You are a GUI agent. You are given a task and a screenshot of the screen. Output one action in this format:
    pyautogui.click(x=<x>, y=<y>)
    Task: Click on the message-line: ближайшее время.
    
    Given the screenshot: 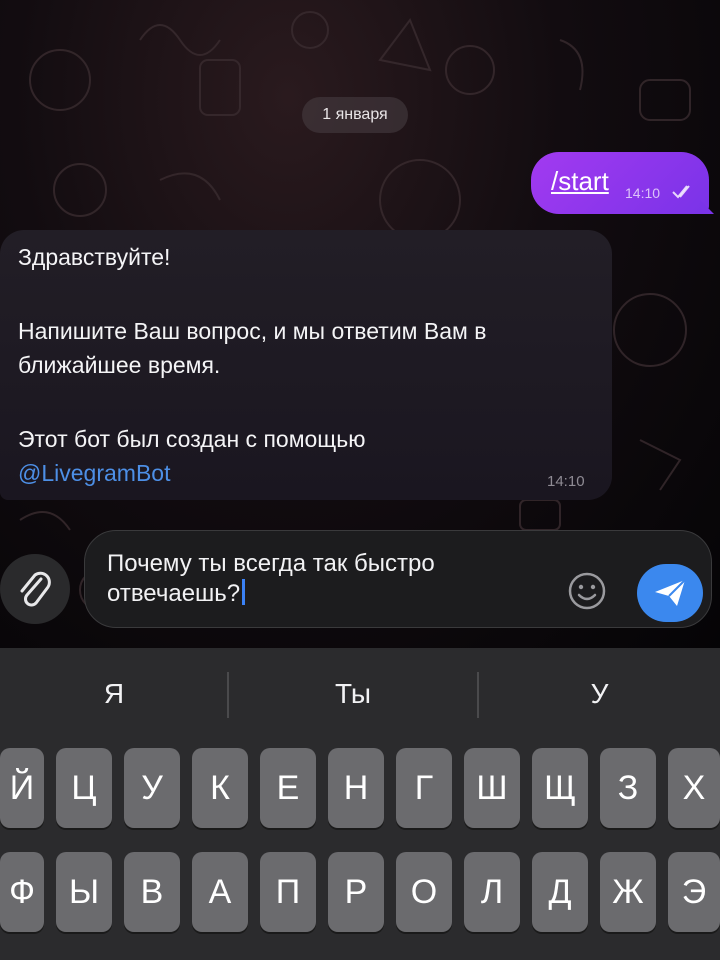 What is the action you would take?
    pyautogui.click(x=119, y=365)
    